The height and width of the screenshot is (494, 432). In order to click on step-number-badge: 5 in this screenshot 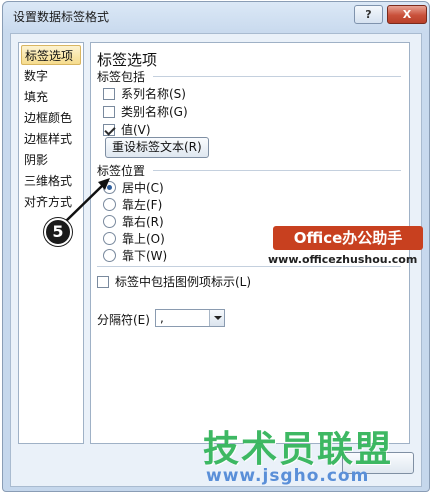, I will do `click(58, 232)`.